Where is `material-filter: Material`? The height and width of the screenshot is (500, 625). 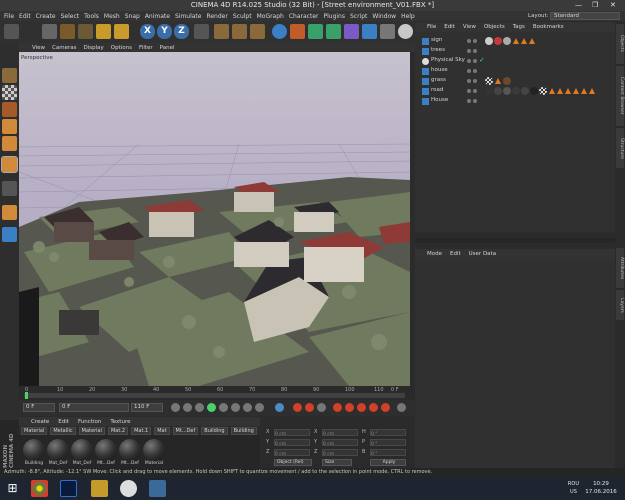 material-filter: Material is located at coordinates (91, 430).